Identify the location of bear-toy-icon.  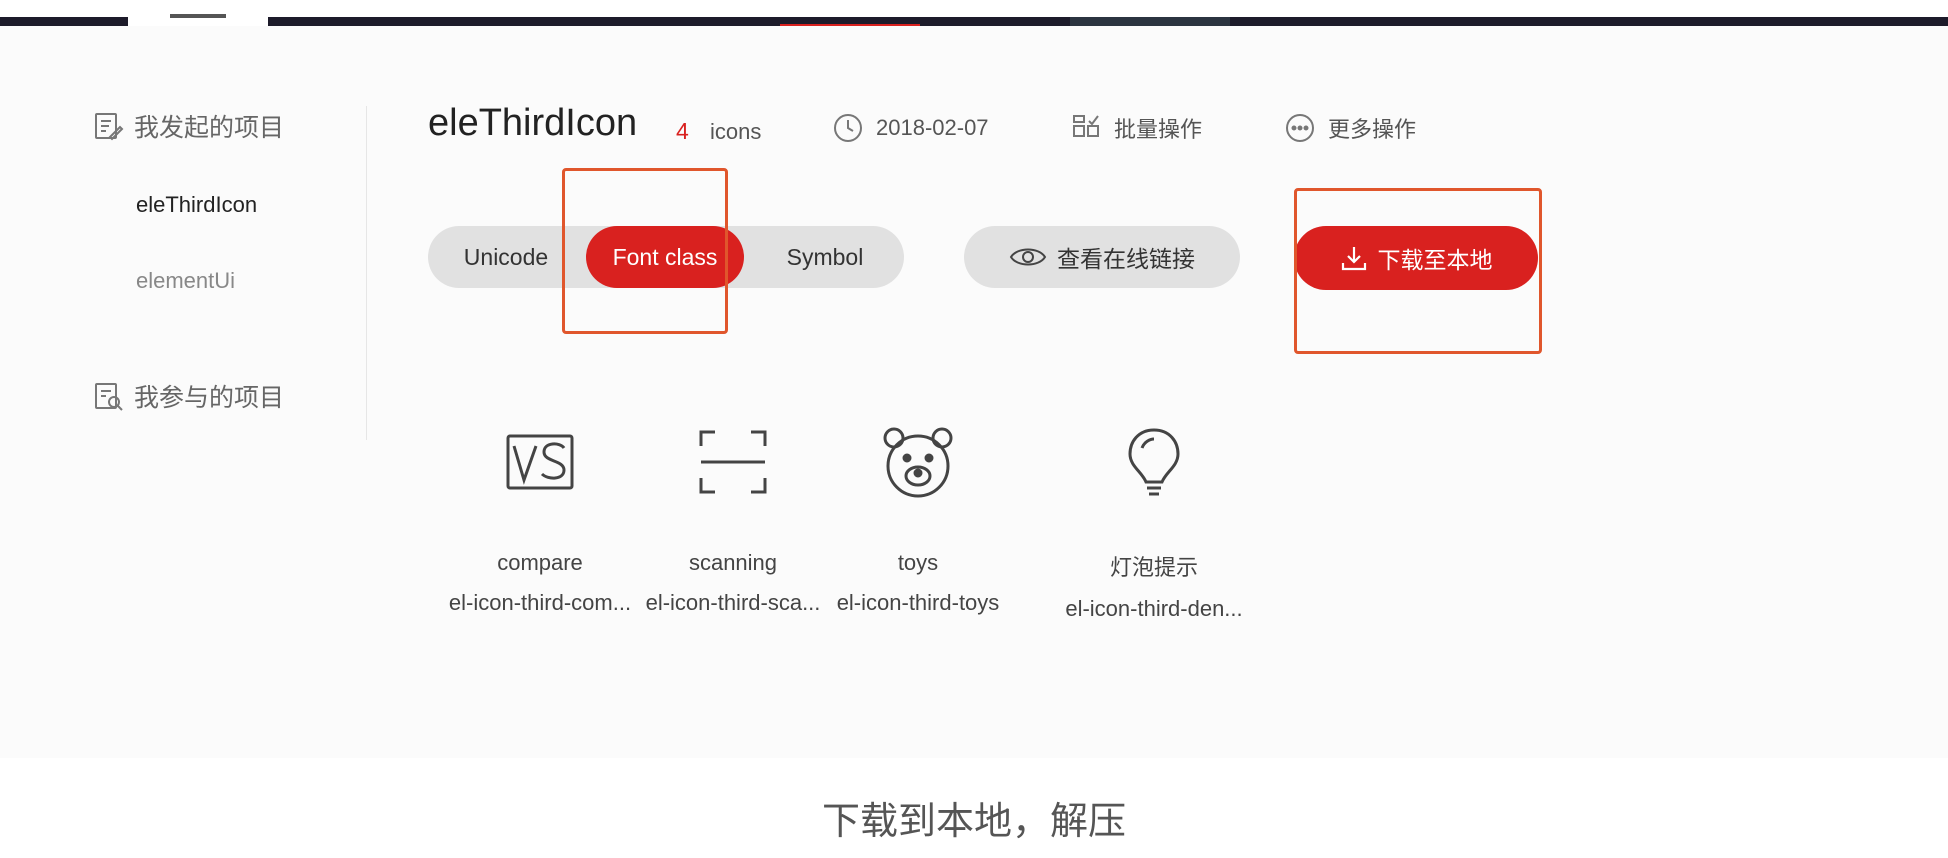
(918, 462).